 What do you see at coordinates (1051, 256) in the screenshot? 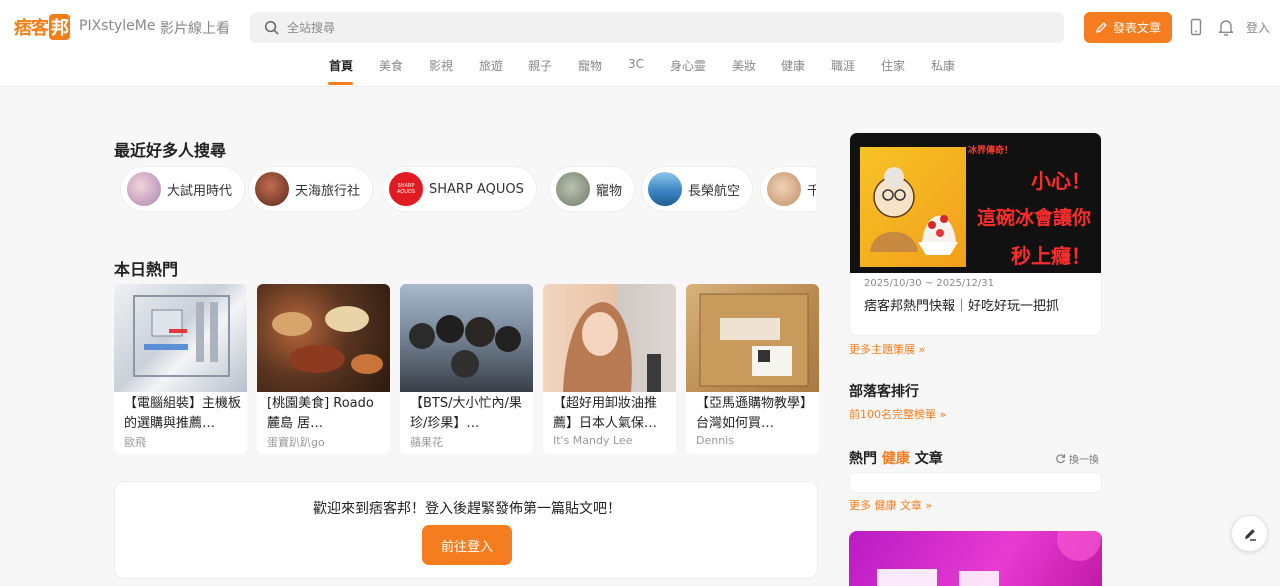
I see `banner-line-3: 秒上癮！` at bounding box center [1051, 256].